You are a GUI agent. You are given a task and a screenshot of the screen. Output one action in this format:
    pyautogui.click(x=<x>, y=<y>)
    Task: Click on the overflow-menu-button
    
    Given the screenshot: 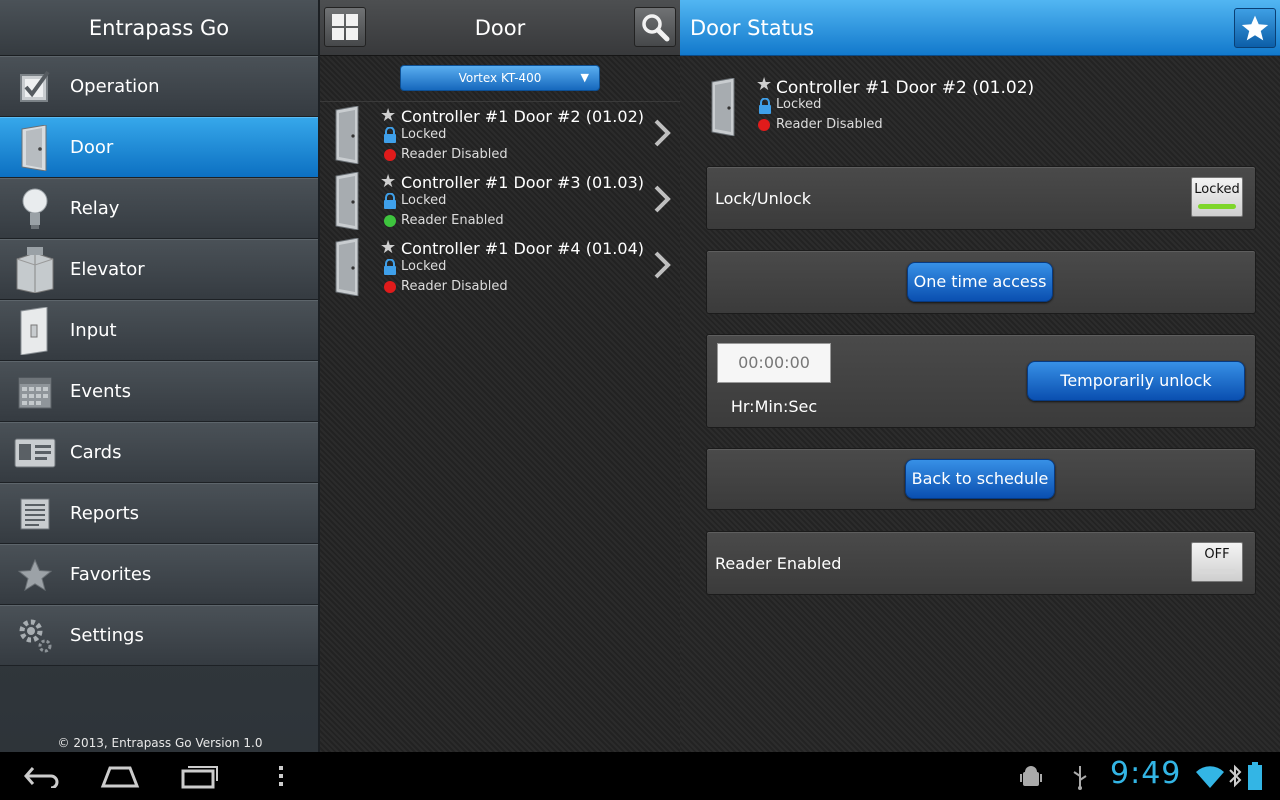 What is the action you would take?
    pyautogui.click(x=281, y=776)
    